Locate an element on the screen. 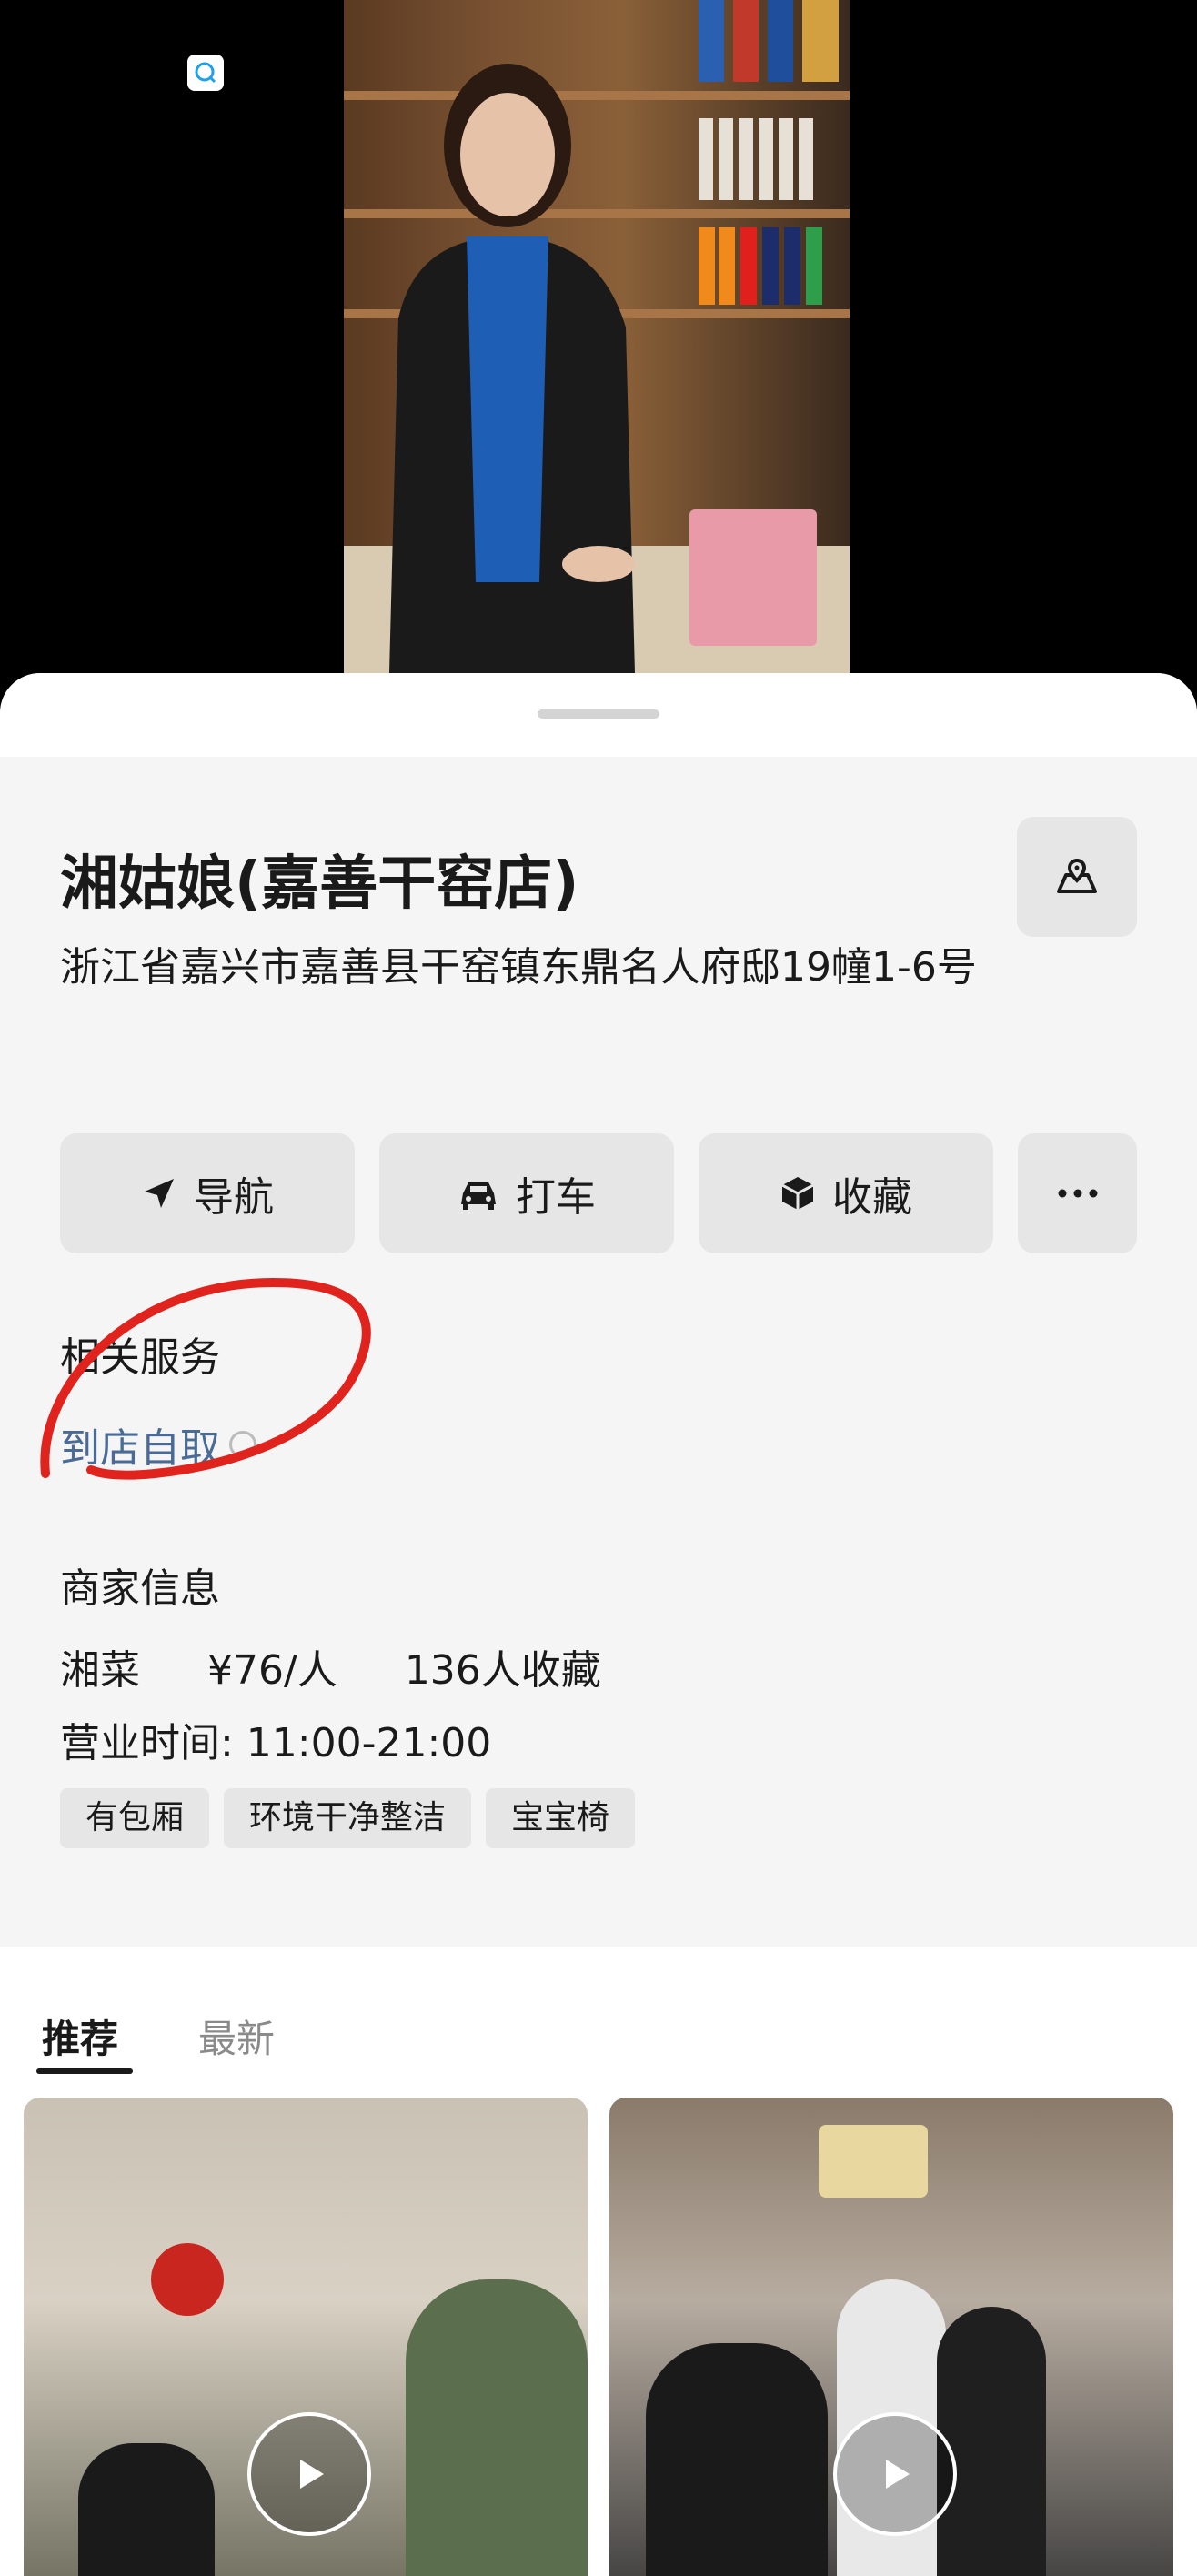 The width and height of the screenshot is (1197, 2576). drag-handle is located at coordinates (598, 714).